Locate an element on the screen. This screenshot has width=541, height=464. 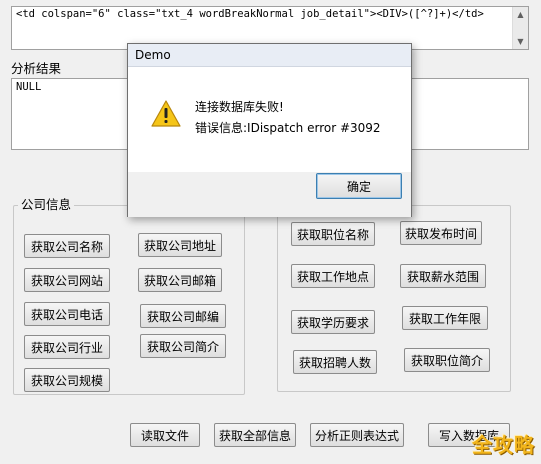
get-publish-time-button: 获取发布时间 is located at coordinates (441, 233).